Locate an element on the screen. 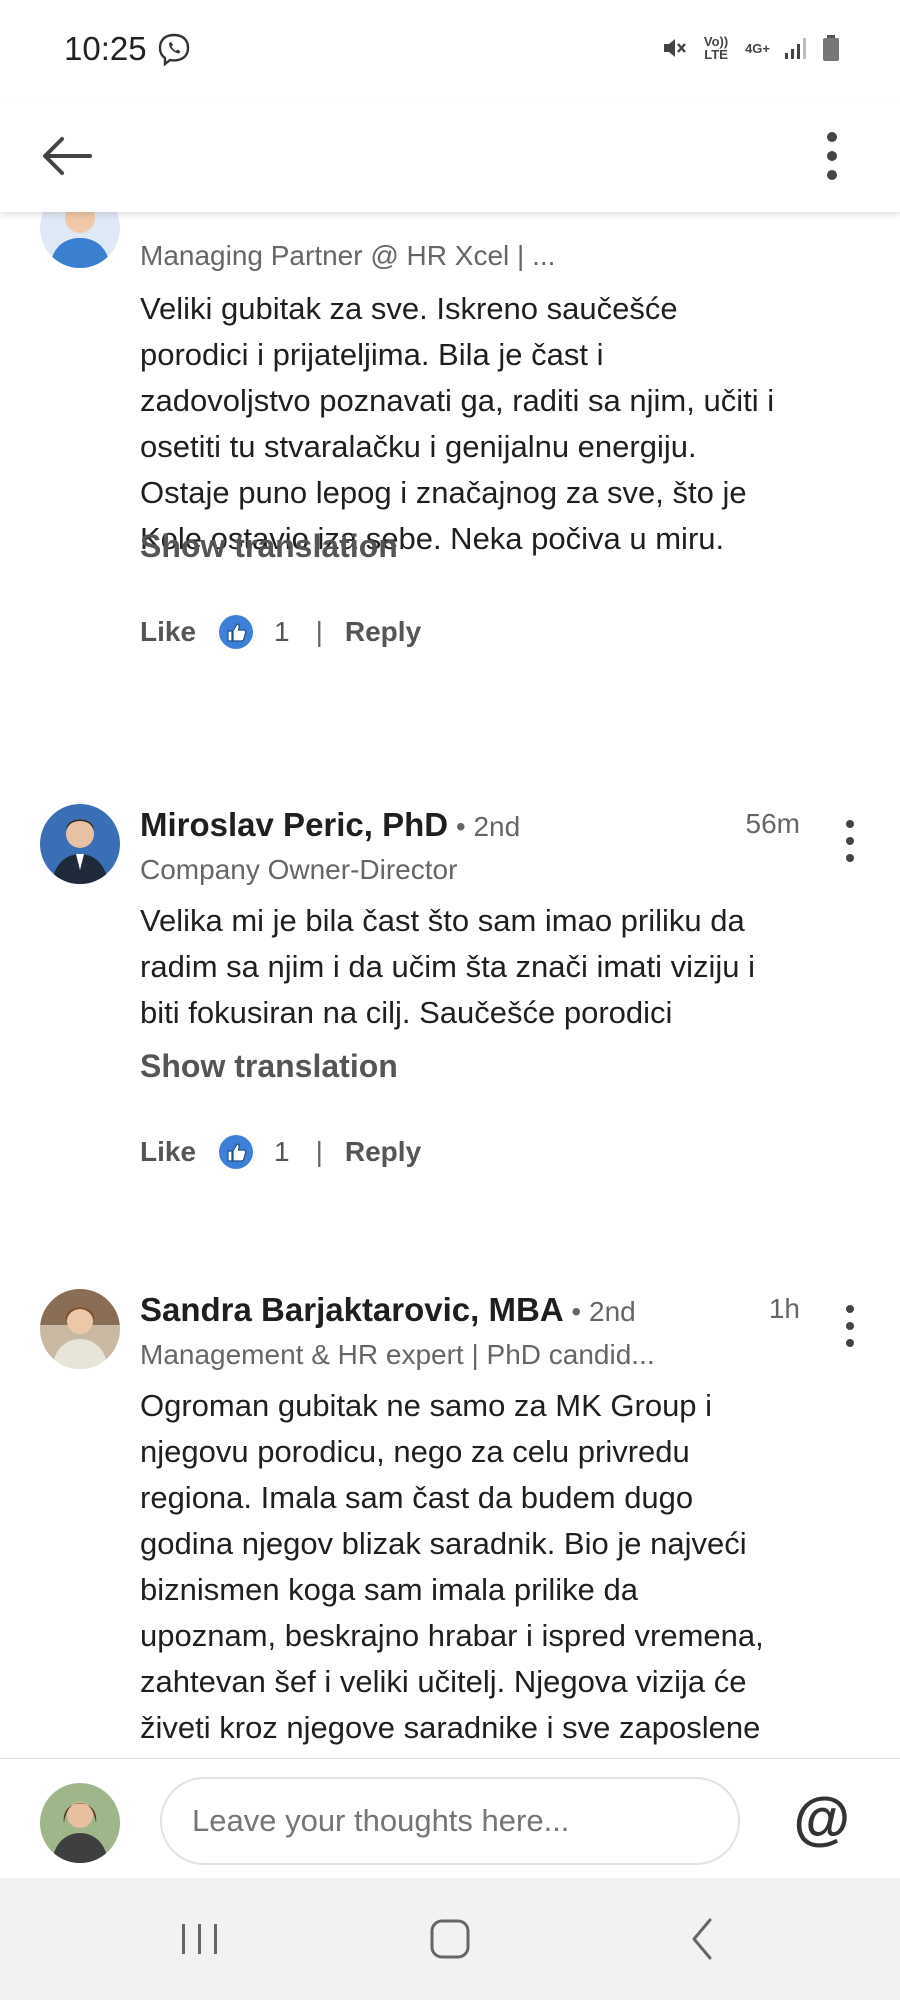  comment-time: 1h is located at coordinates (784, 1308).